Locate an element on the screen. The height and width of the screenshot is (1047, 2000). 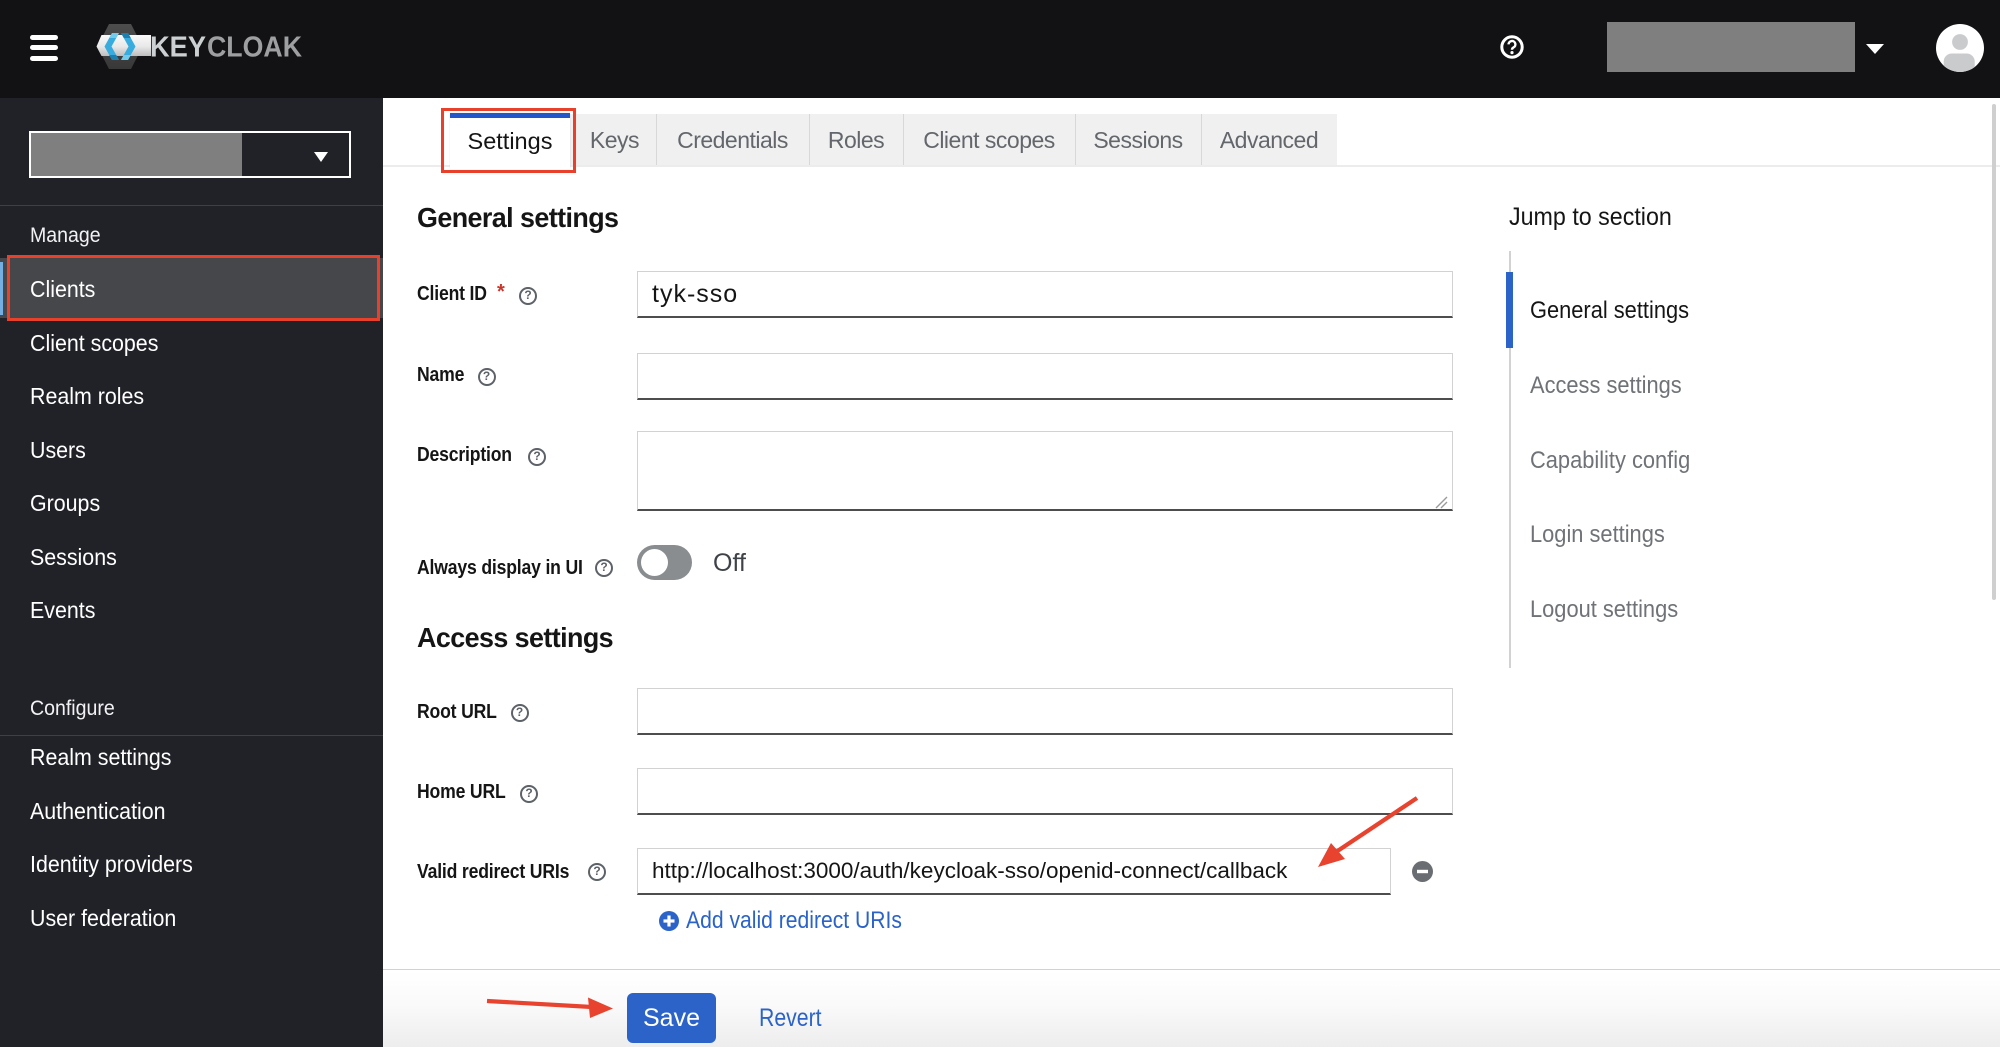
svg-text: KEY is located at coordinates (178, 48).